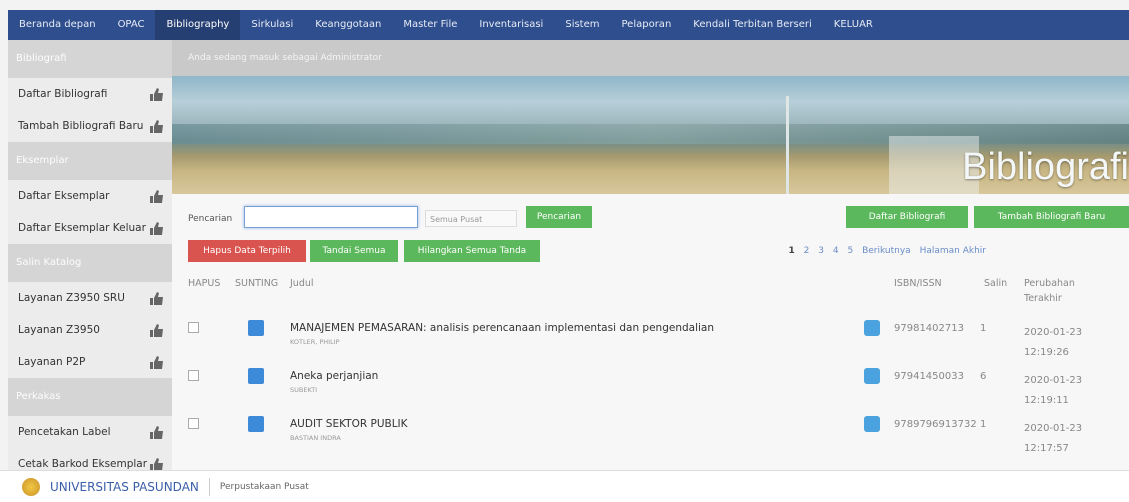 This screenshot has width=1129, height=502. I want to click on university-name: UNIVERSITAS PASUNDAN, so click(124, 486).